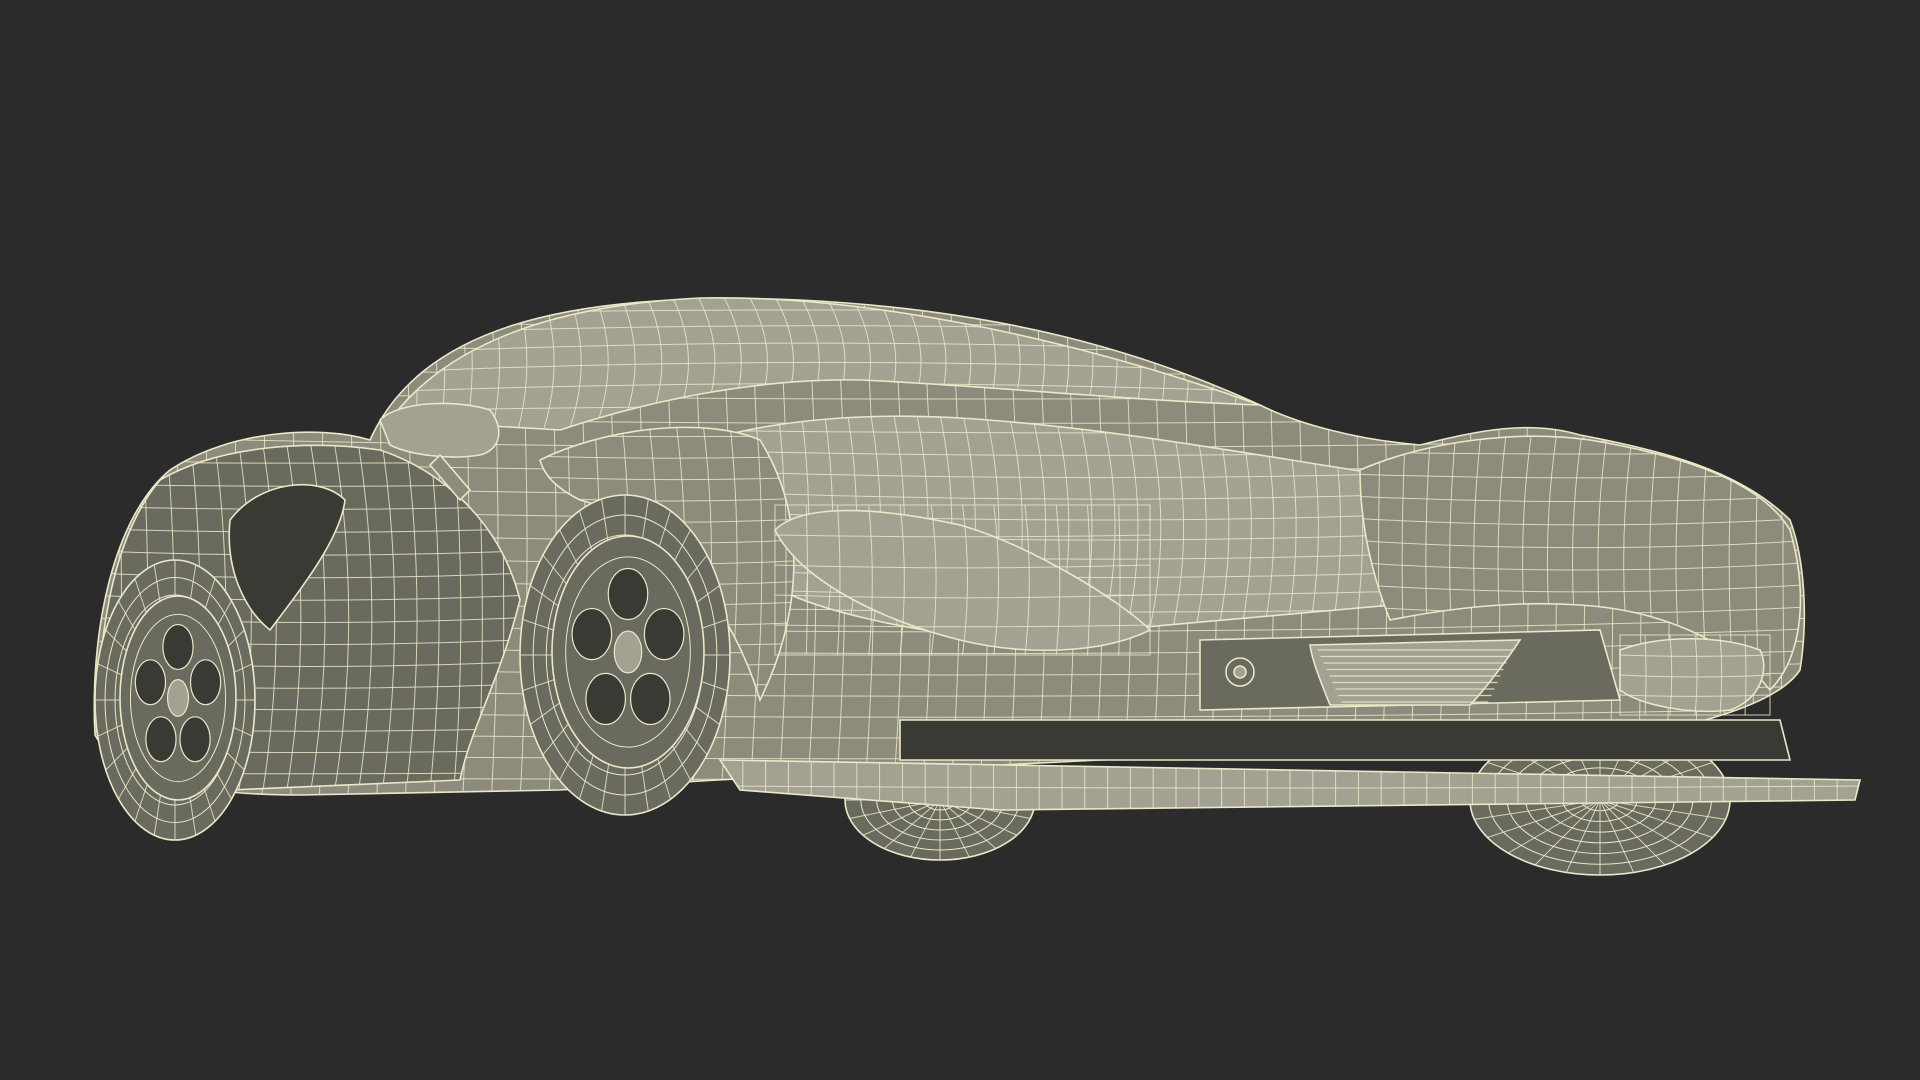 The width and height of the screenshot is (1920, 1080). Describe the element at coordinates (1345, 740) in the screenshot. I see `lower-bay` at that location.